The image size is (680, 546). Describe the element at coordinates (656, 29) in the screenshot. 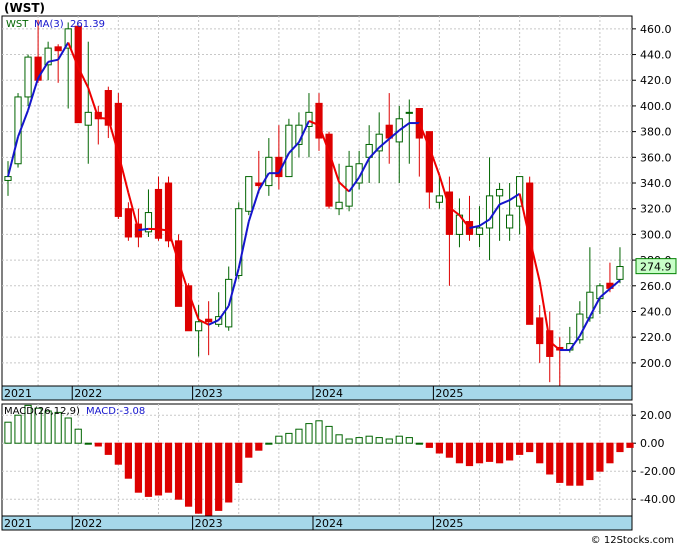

I see `price-tick-label: 460.0` at that location.